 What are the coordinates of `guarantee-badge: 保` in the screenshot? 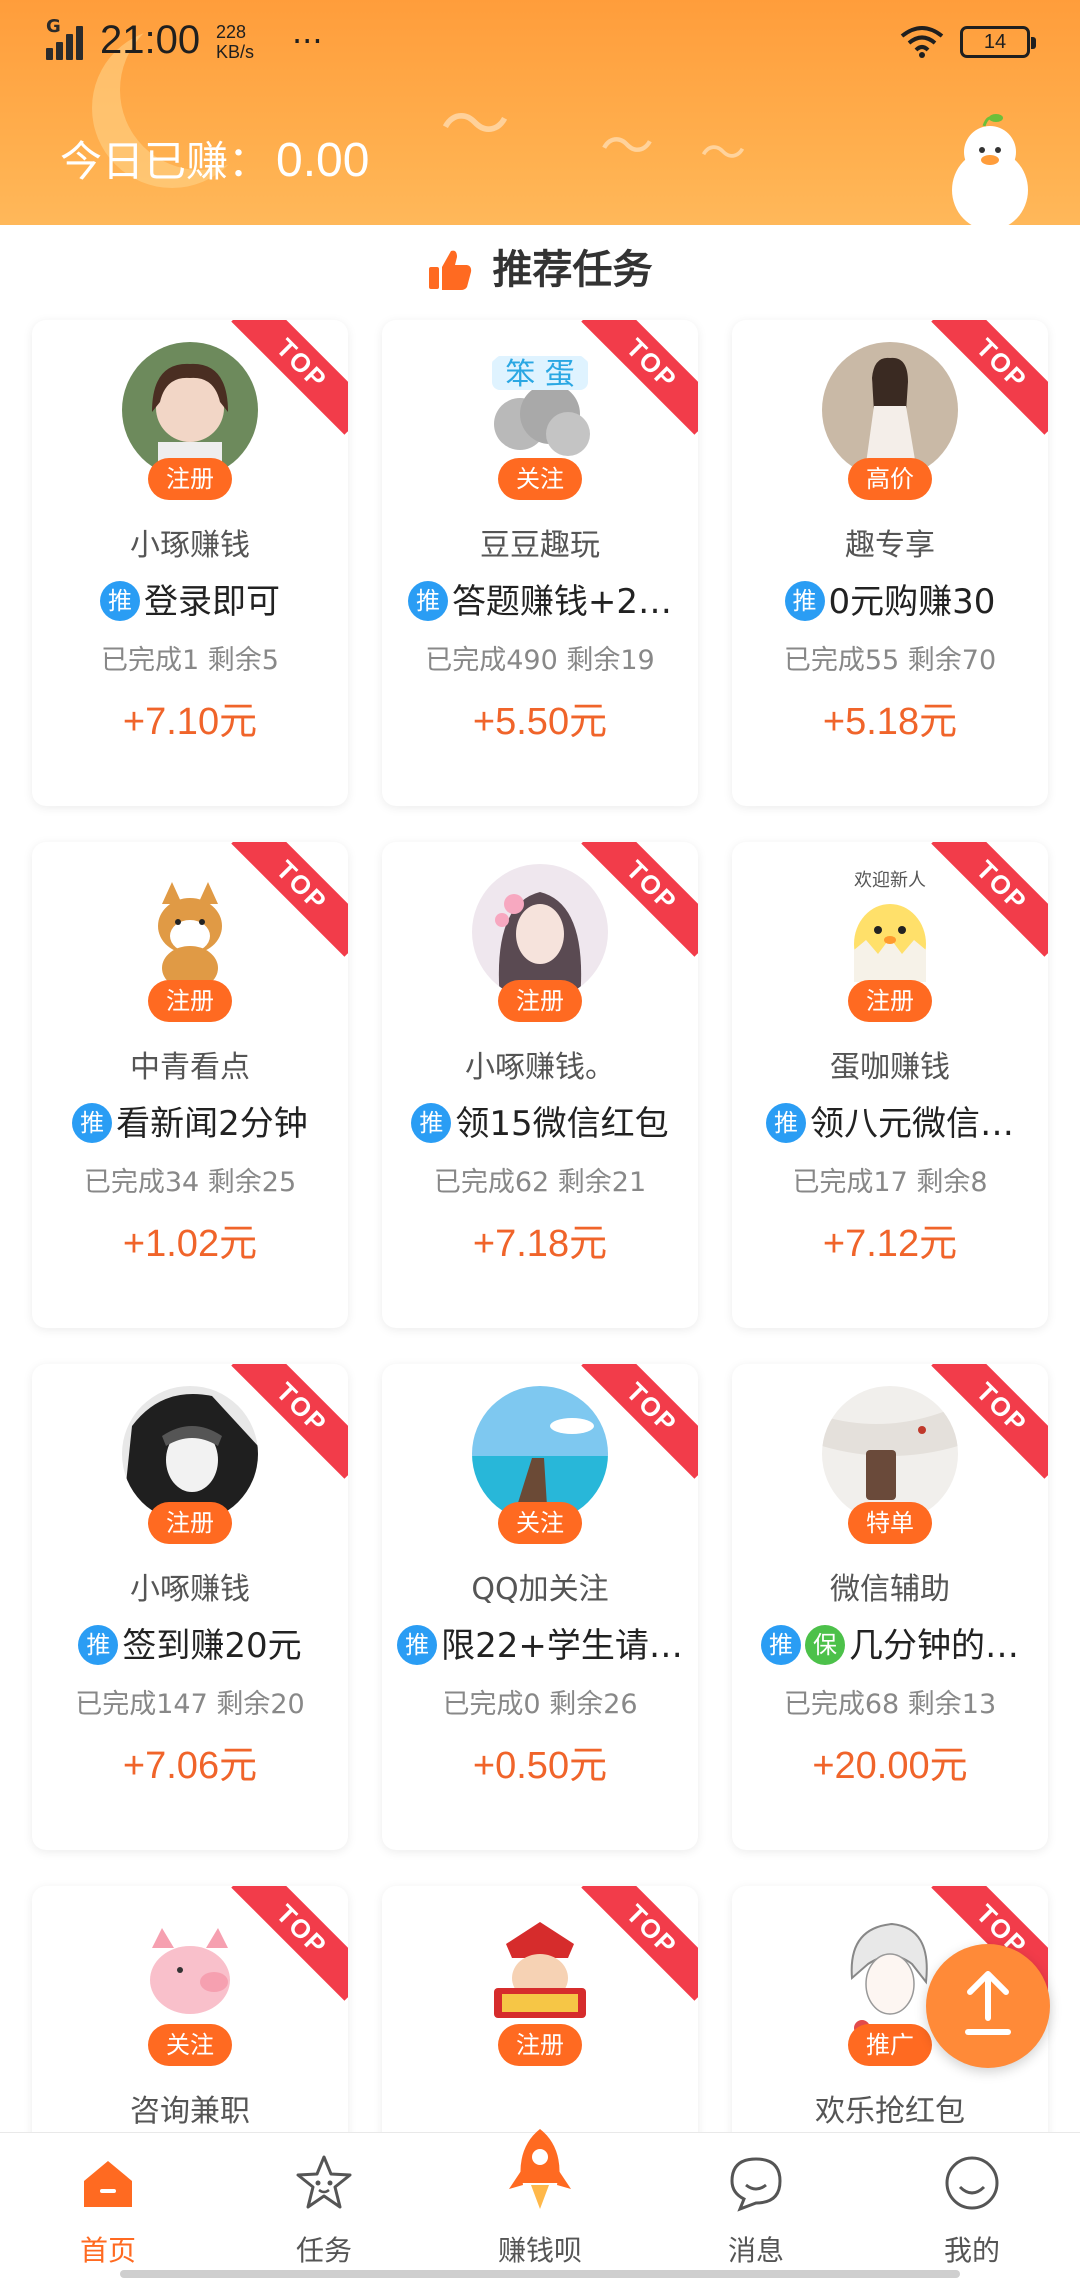 It's located at (825, 1644).